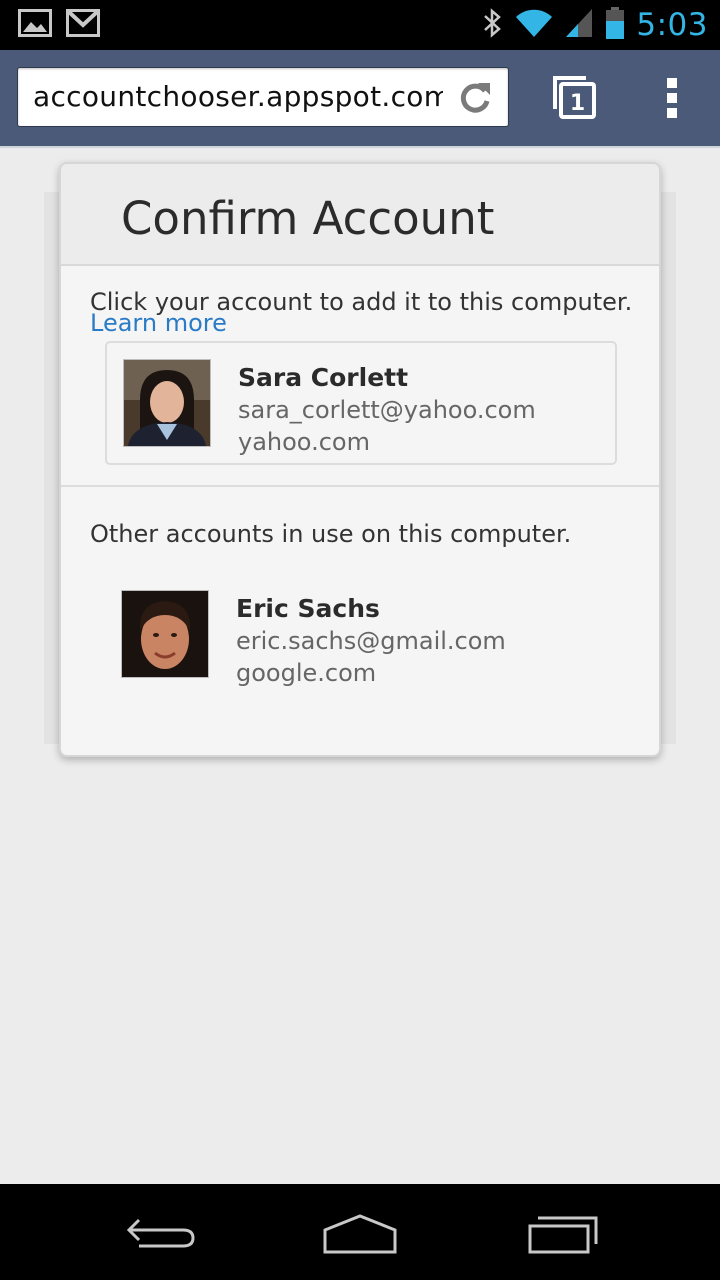 The image size is (720, 1280). I want to click on wifi-icon, so click(534, 25).